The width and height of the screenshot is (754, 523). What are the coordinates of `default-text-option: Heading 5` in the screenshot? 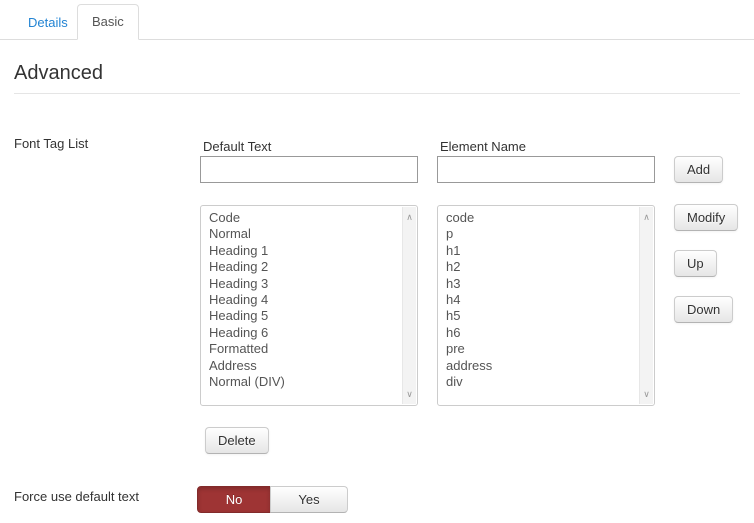 It's located at (301, 316).